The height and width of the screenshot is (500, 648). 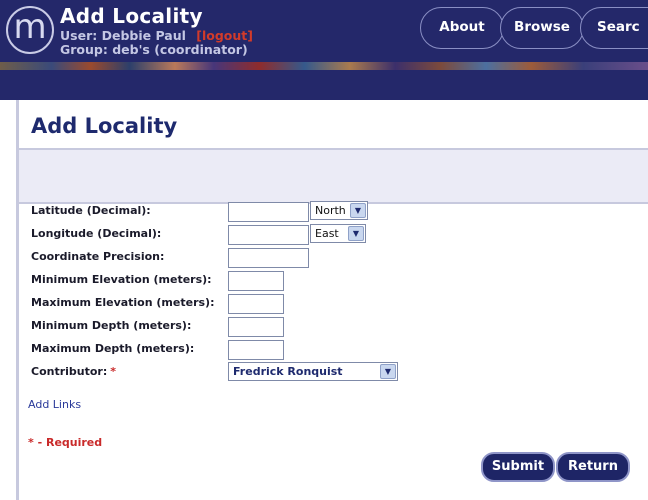 I want to click on longitude-direction-value: East, so click(x=327, y=233).